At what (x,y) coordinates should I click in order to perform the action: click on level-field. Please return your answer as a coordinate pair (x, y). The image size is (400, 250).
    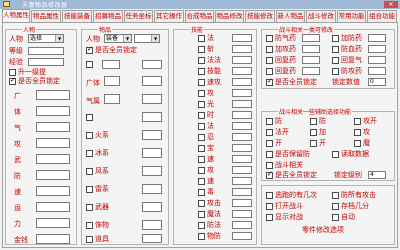
    Looking at the image, I should click on (46, 51).